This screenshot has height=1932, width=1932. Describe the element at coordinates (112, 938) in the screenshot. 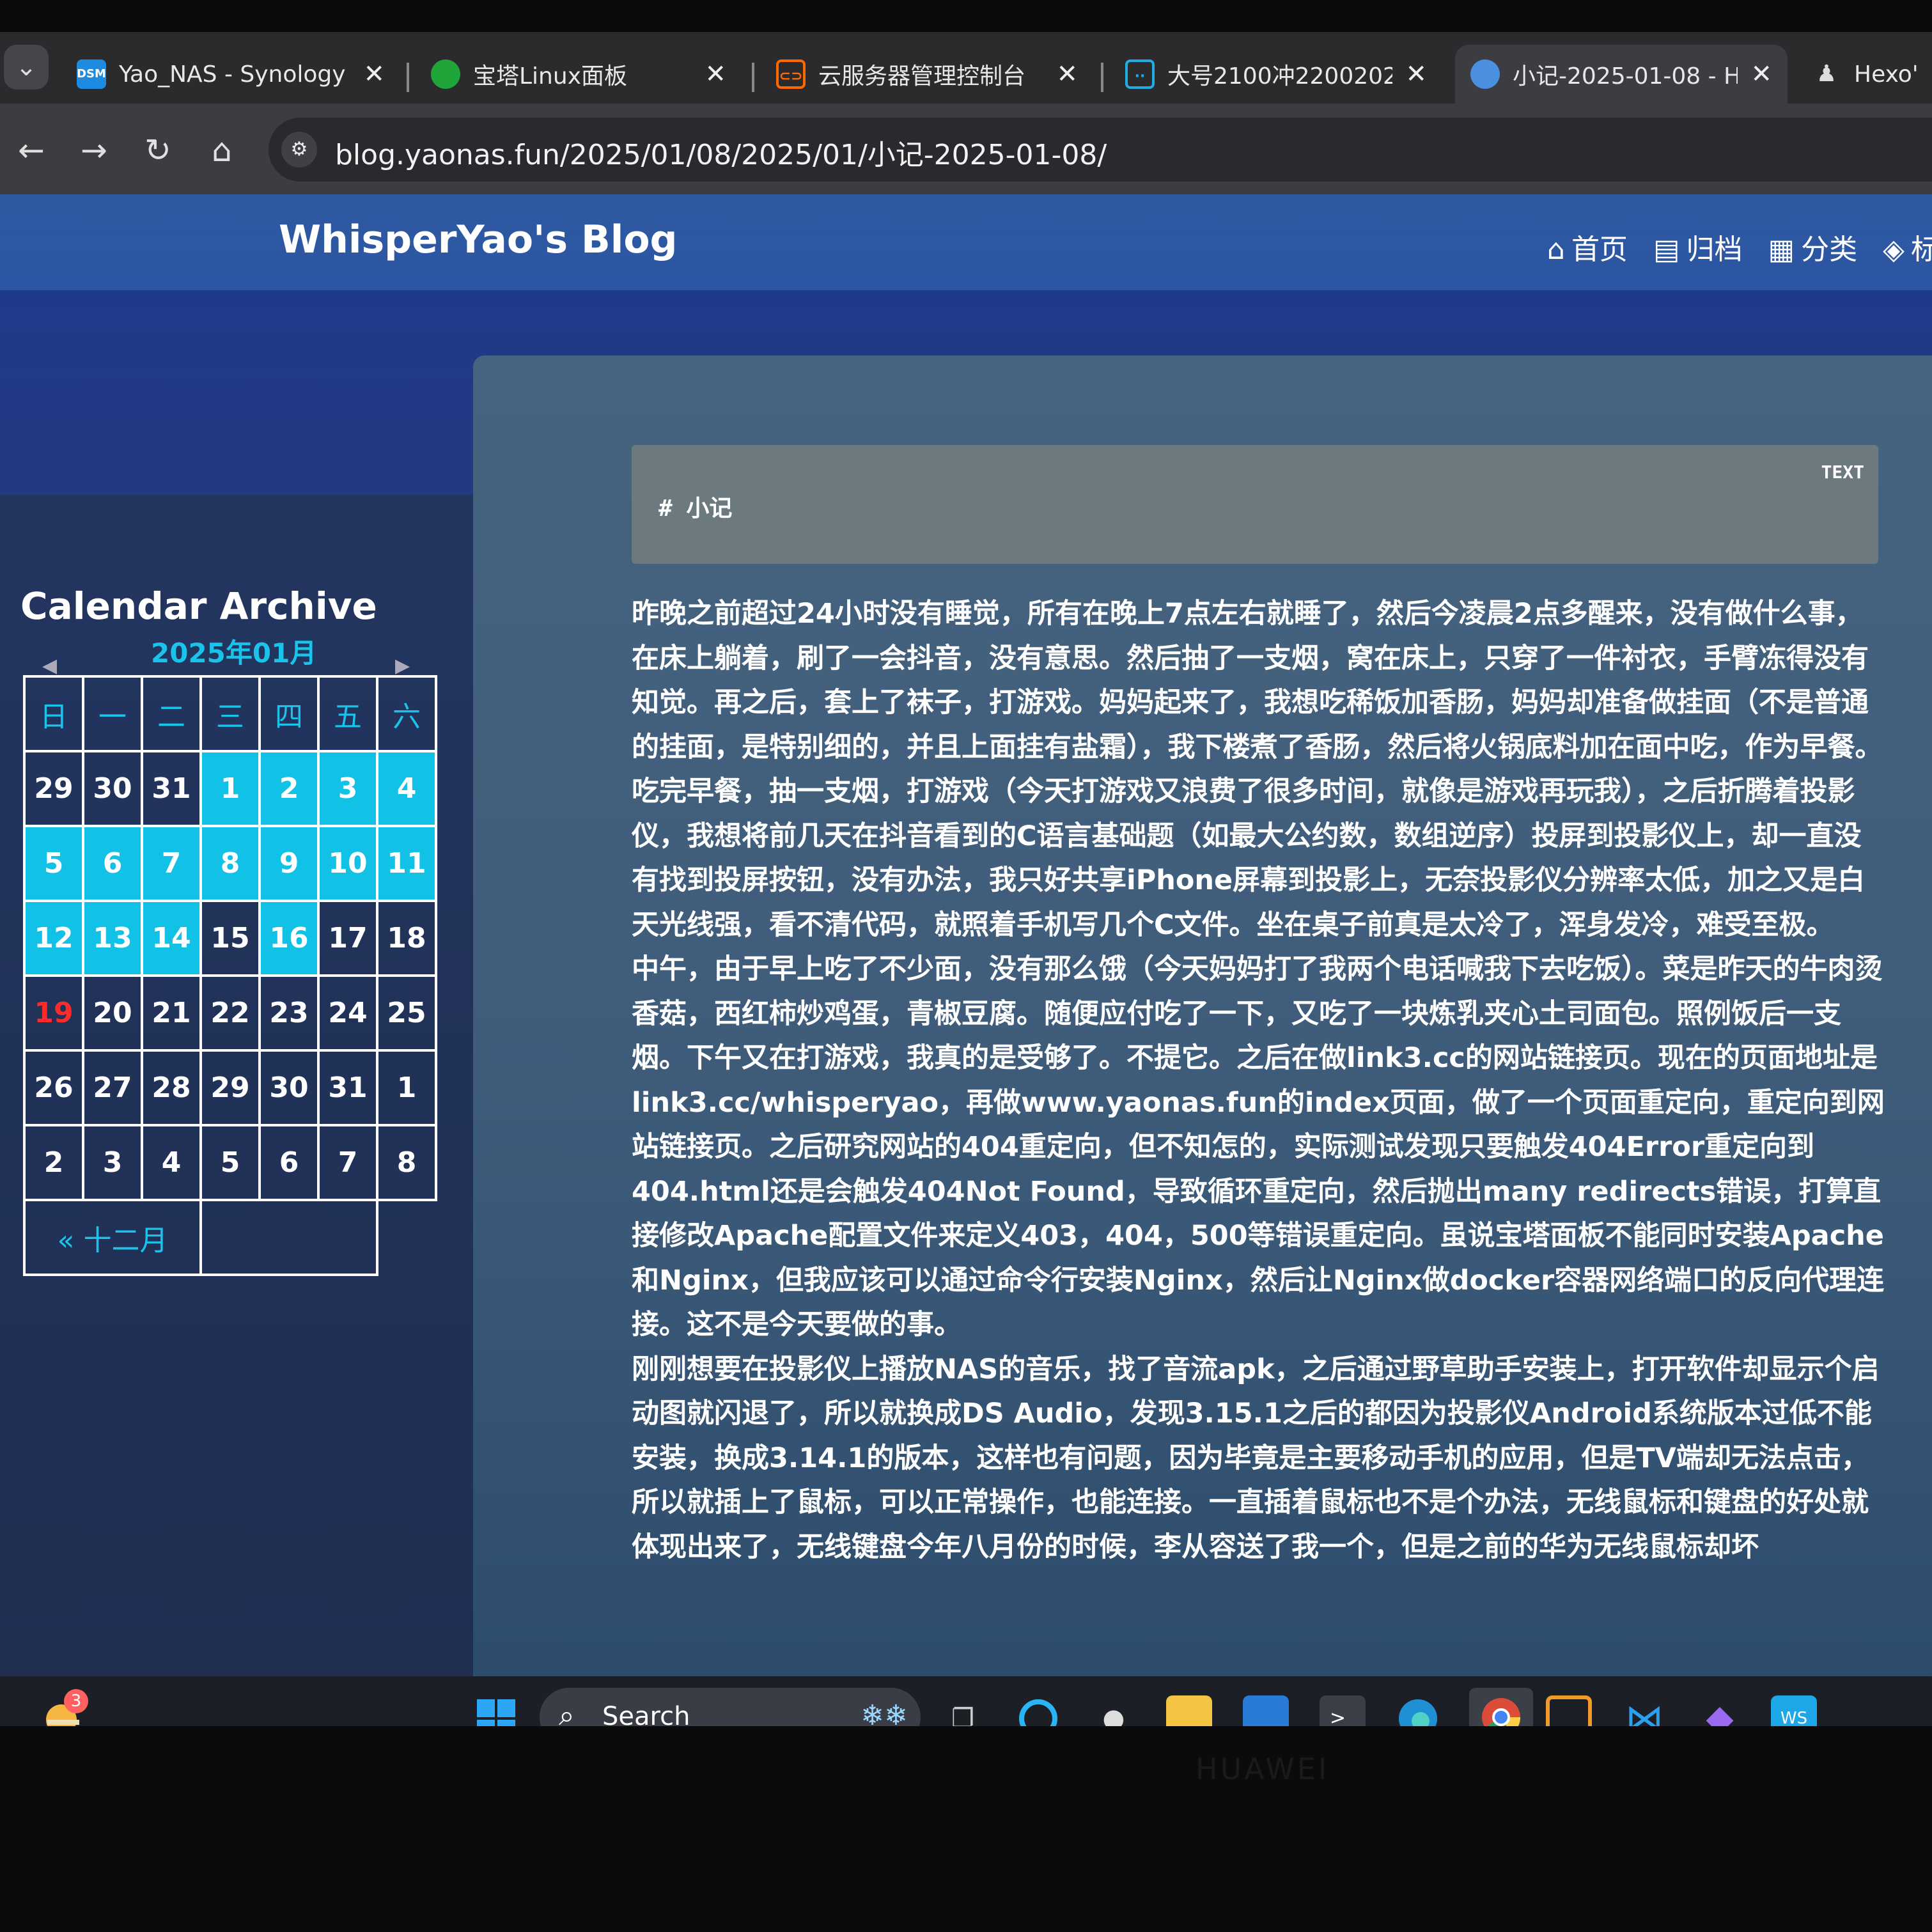

I see `calendar-day-with-post: 13` at that location.